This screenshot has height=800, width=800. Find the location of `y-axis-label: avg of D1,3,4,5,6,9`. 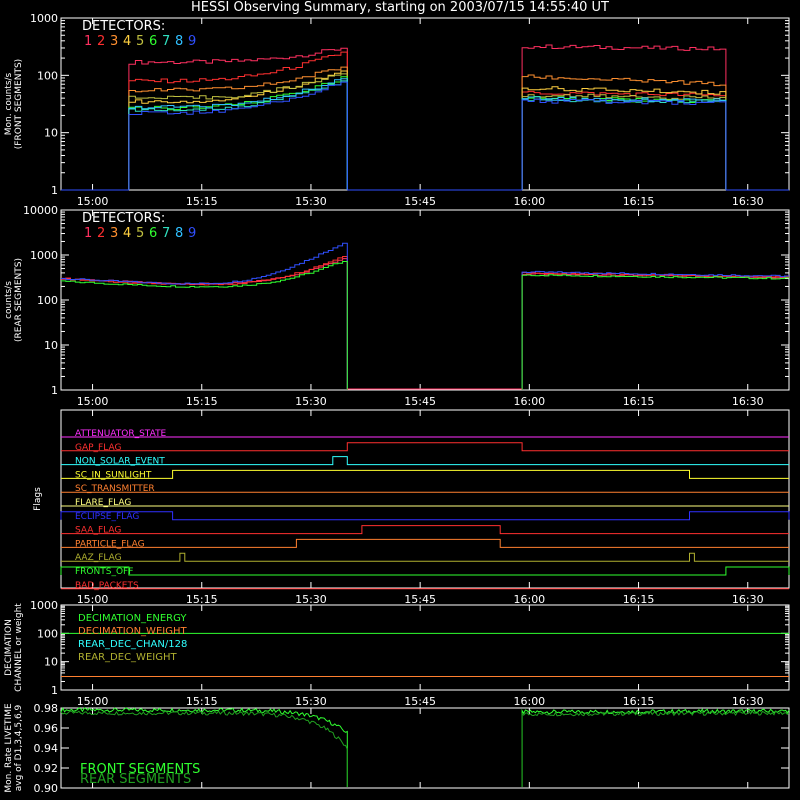

y-axis-label: avg of D1,3,4,5,6,9 is located at coordinates (19, 747).